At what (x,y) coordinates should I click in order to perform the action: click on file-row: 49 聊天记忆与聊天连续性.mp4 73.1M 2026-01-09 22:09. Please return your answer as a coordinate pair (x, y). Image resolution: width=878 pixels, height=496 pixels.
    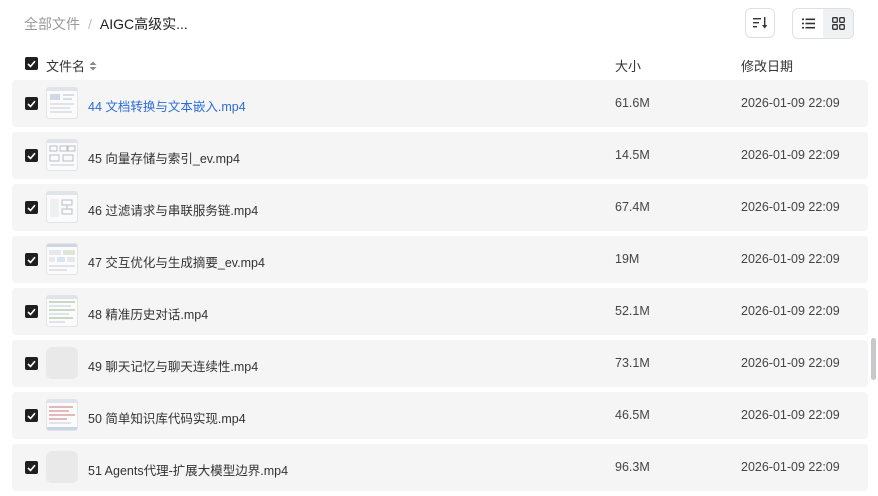
    Looking at the image, I should click on (440, 363).